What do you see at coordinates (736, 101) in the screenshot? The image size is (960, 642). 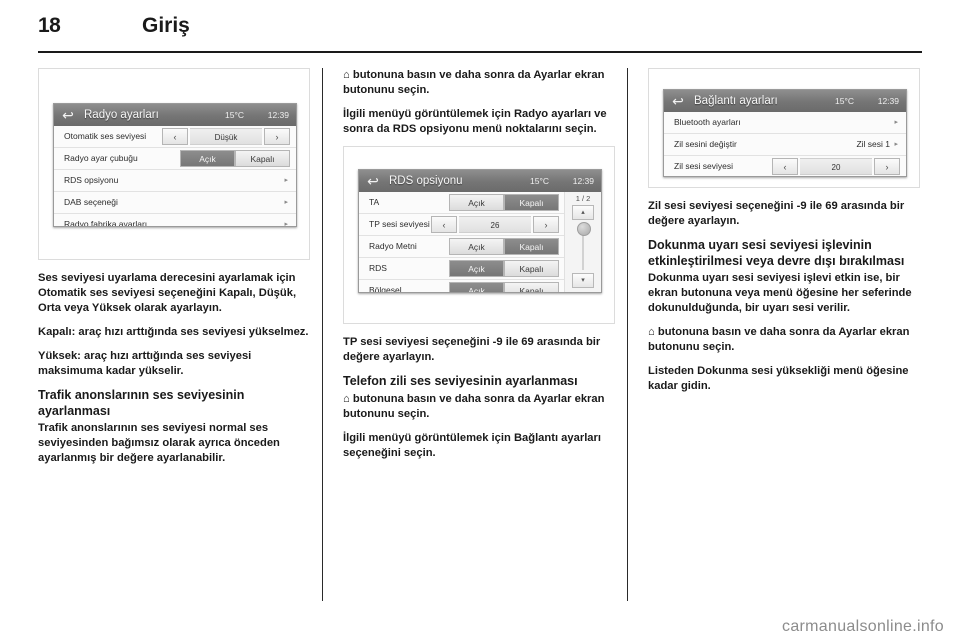 I see `screen-title: Bağlantı ayarları` at bounding box center [736, 101].